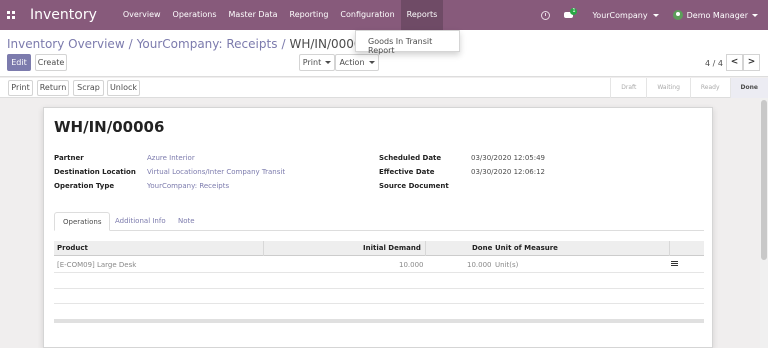 The image size is (768, 348). Describe the element at coordinates (413, 46) in the screenshot. I see `goods-in-transit-report-item: Goods In Transit Report` at that location.